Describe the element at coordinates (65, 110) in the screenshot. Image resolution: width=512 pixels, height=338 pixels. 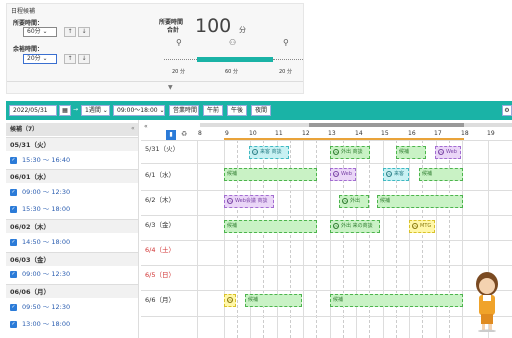
I see `calendar-icon: ▦` at that location.